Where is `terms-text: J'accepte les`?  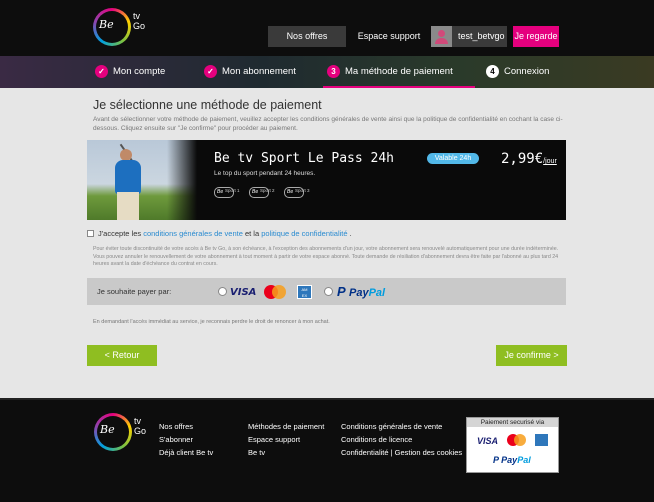
terms-text: J'accepte les is located at coordinates (121, 233).